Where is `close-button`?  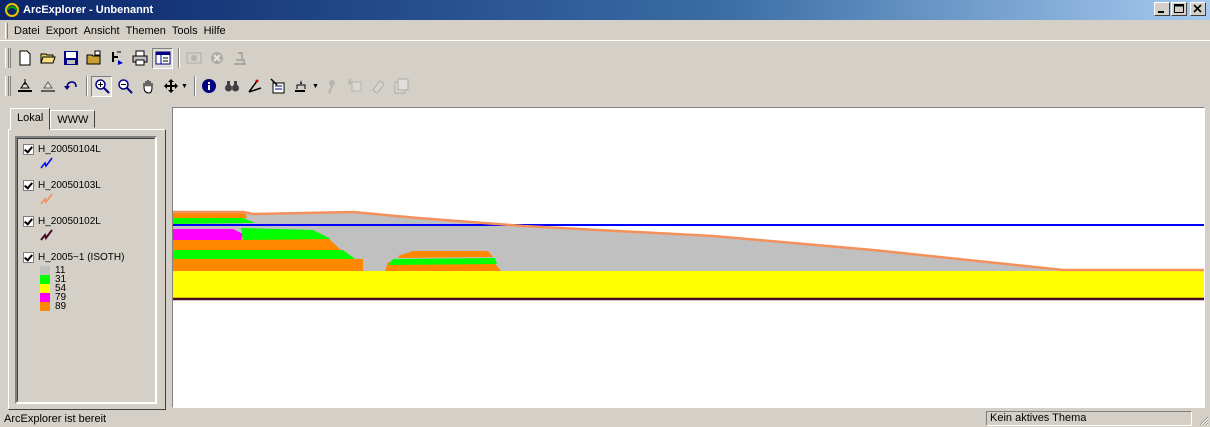 close-button is located at coordinates (1198, 9).